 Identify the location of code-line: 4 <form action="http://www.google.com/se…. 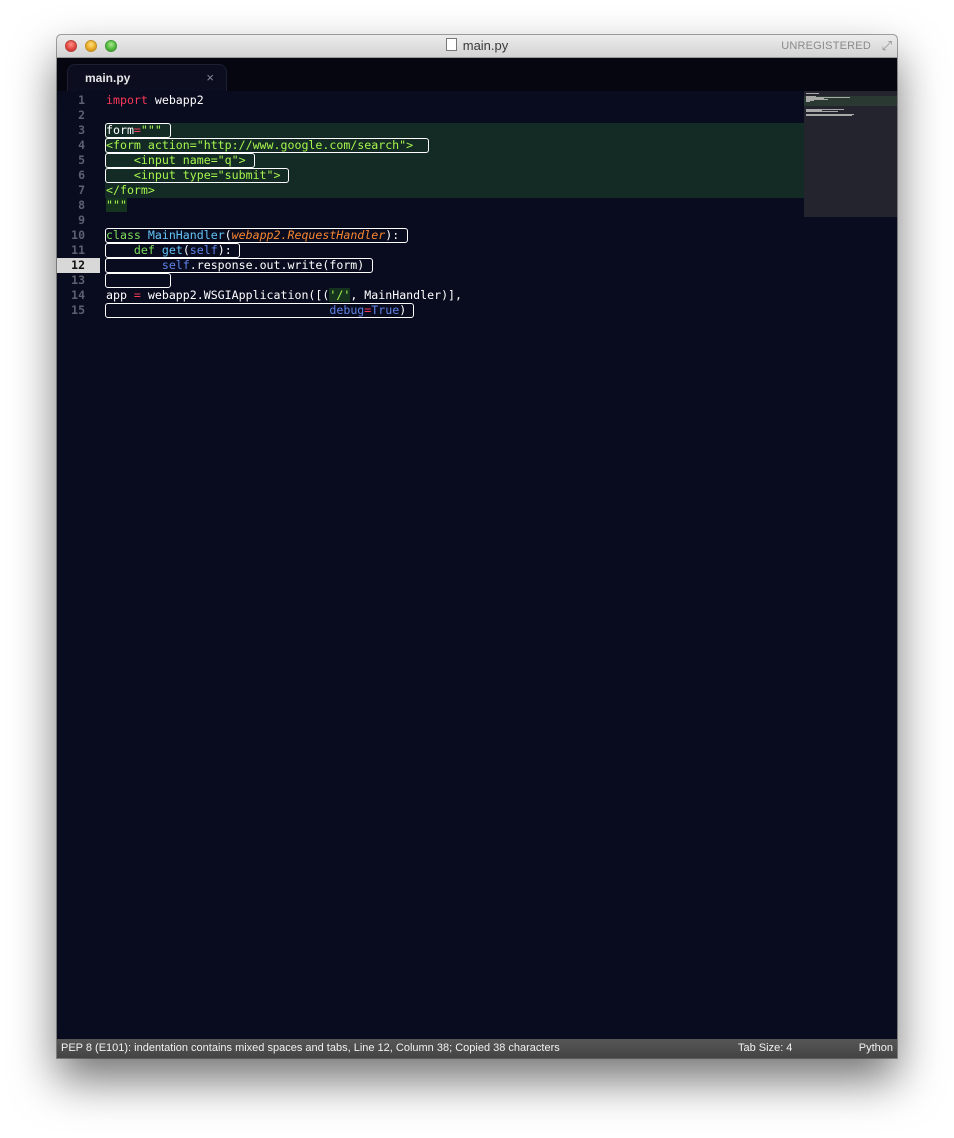
(430, 145).